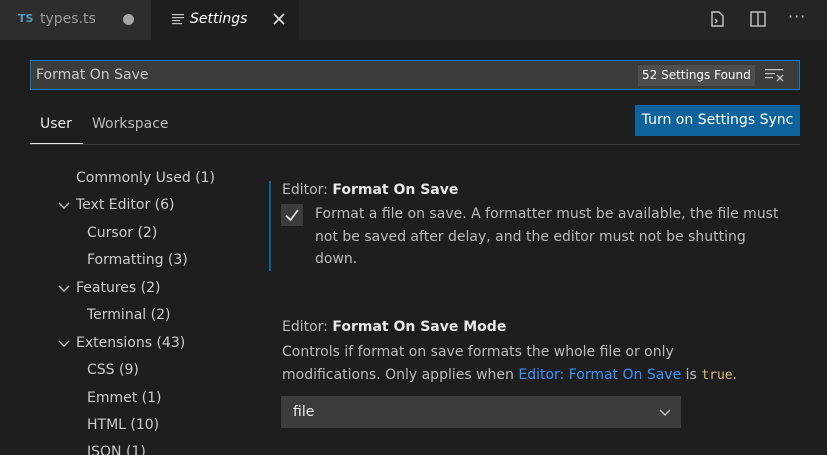 The width and height of the screenshot is (827, 455). I want to click on turn-on-settings-sync-button: Turn on Settings Sync, so click(717, 120).